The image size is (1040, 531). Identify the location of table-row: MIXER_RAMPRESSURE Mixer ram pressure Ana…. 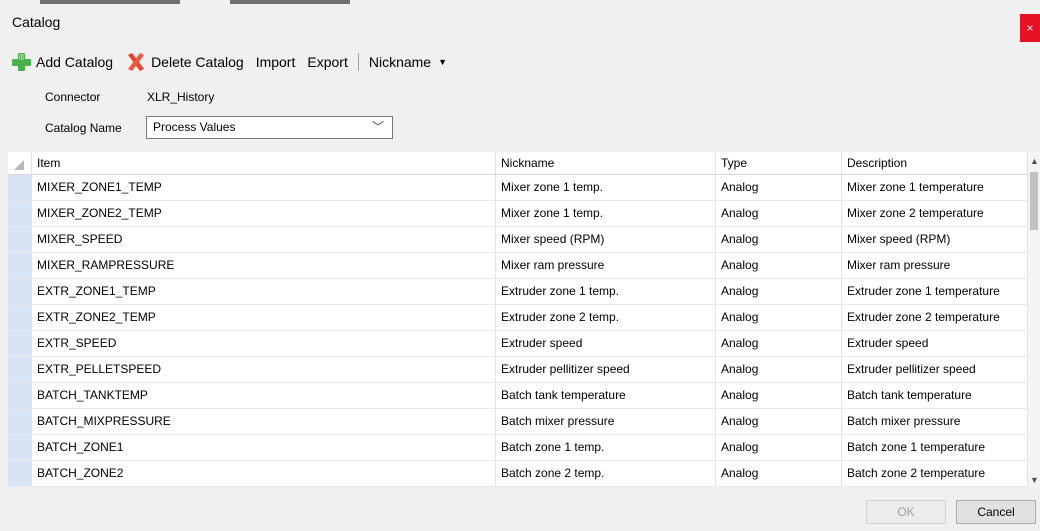
(518, 266).